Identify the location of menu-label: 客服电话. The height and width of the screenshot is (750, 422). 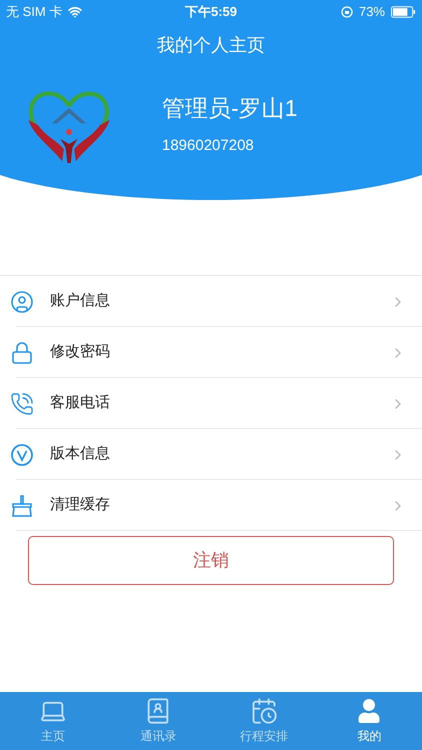
(80, 403).